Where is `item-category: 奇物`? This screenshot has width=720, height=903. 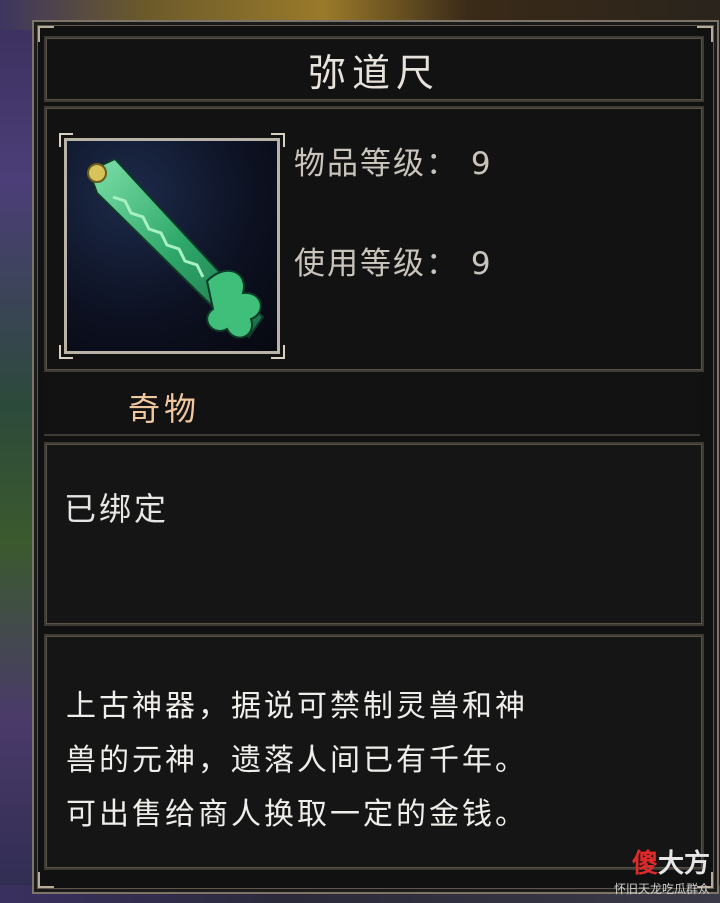 item-category: 奇物 is located at coordinates (164, 409).